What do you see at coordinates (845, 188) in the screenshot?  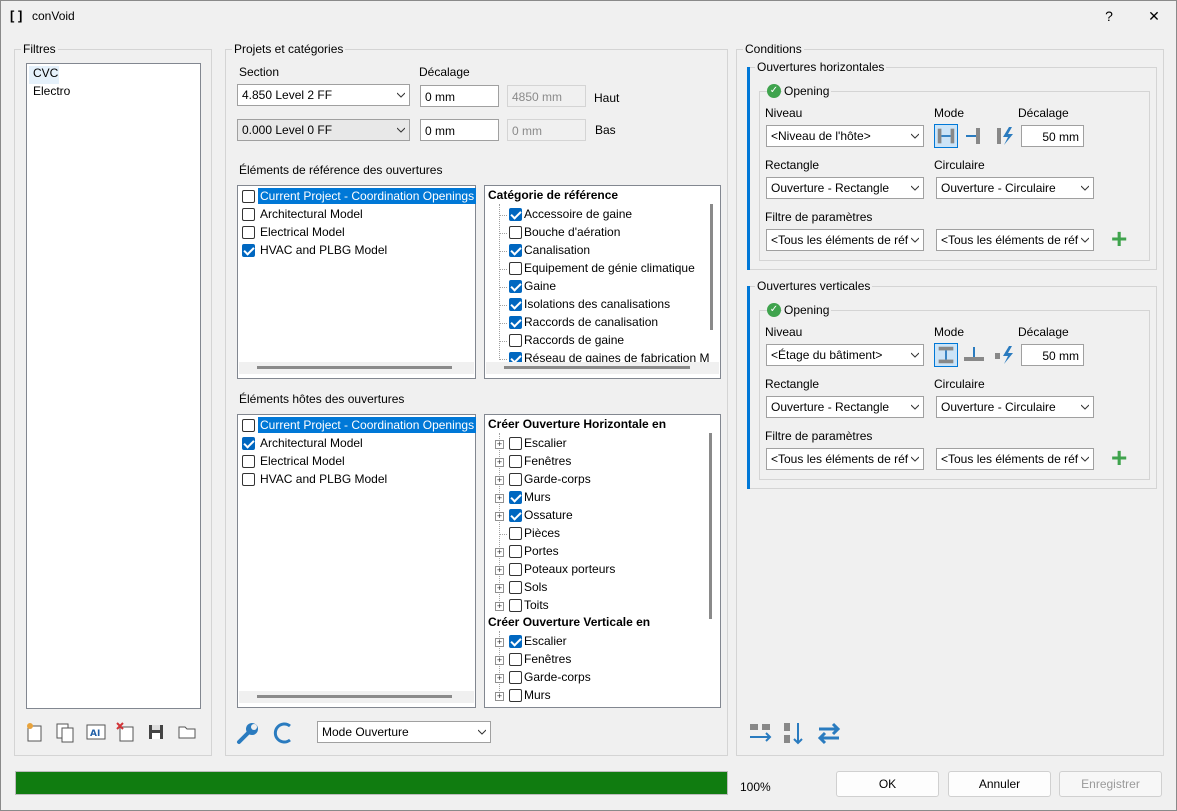 I see `h-rect-combo: Ouverture - Rectangle` at bounding box center [845, 188].